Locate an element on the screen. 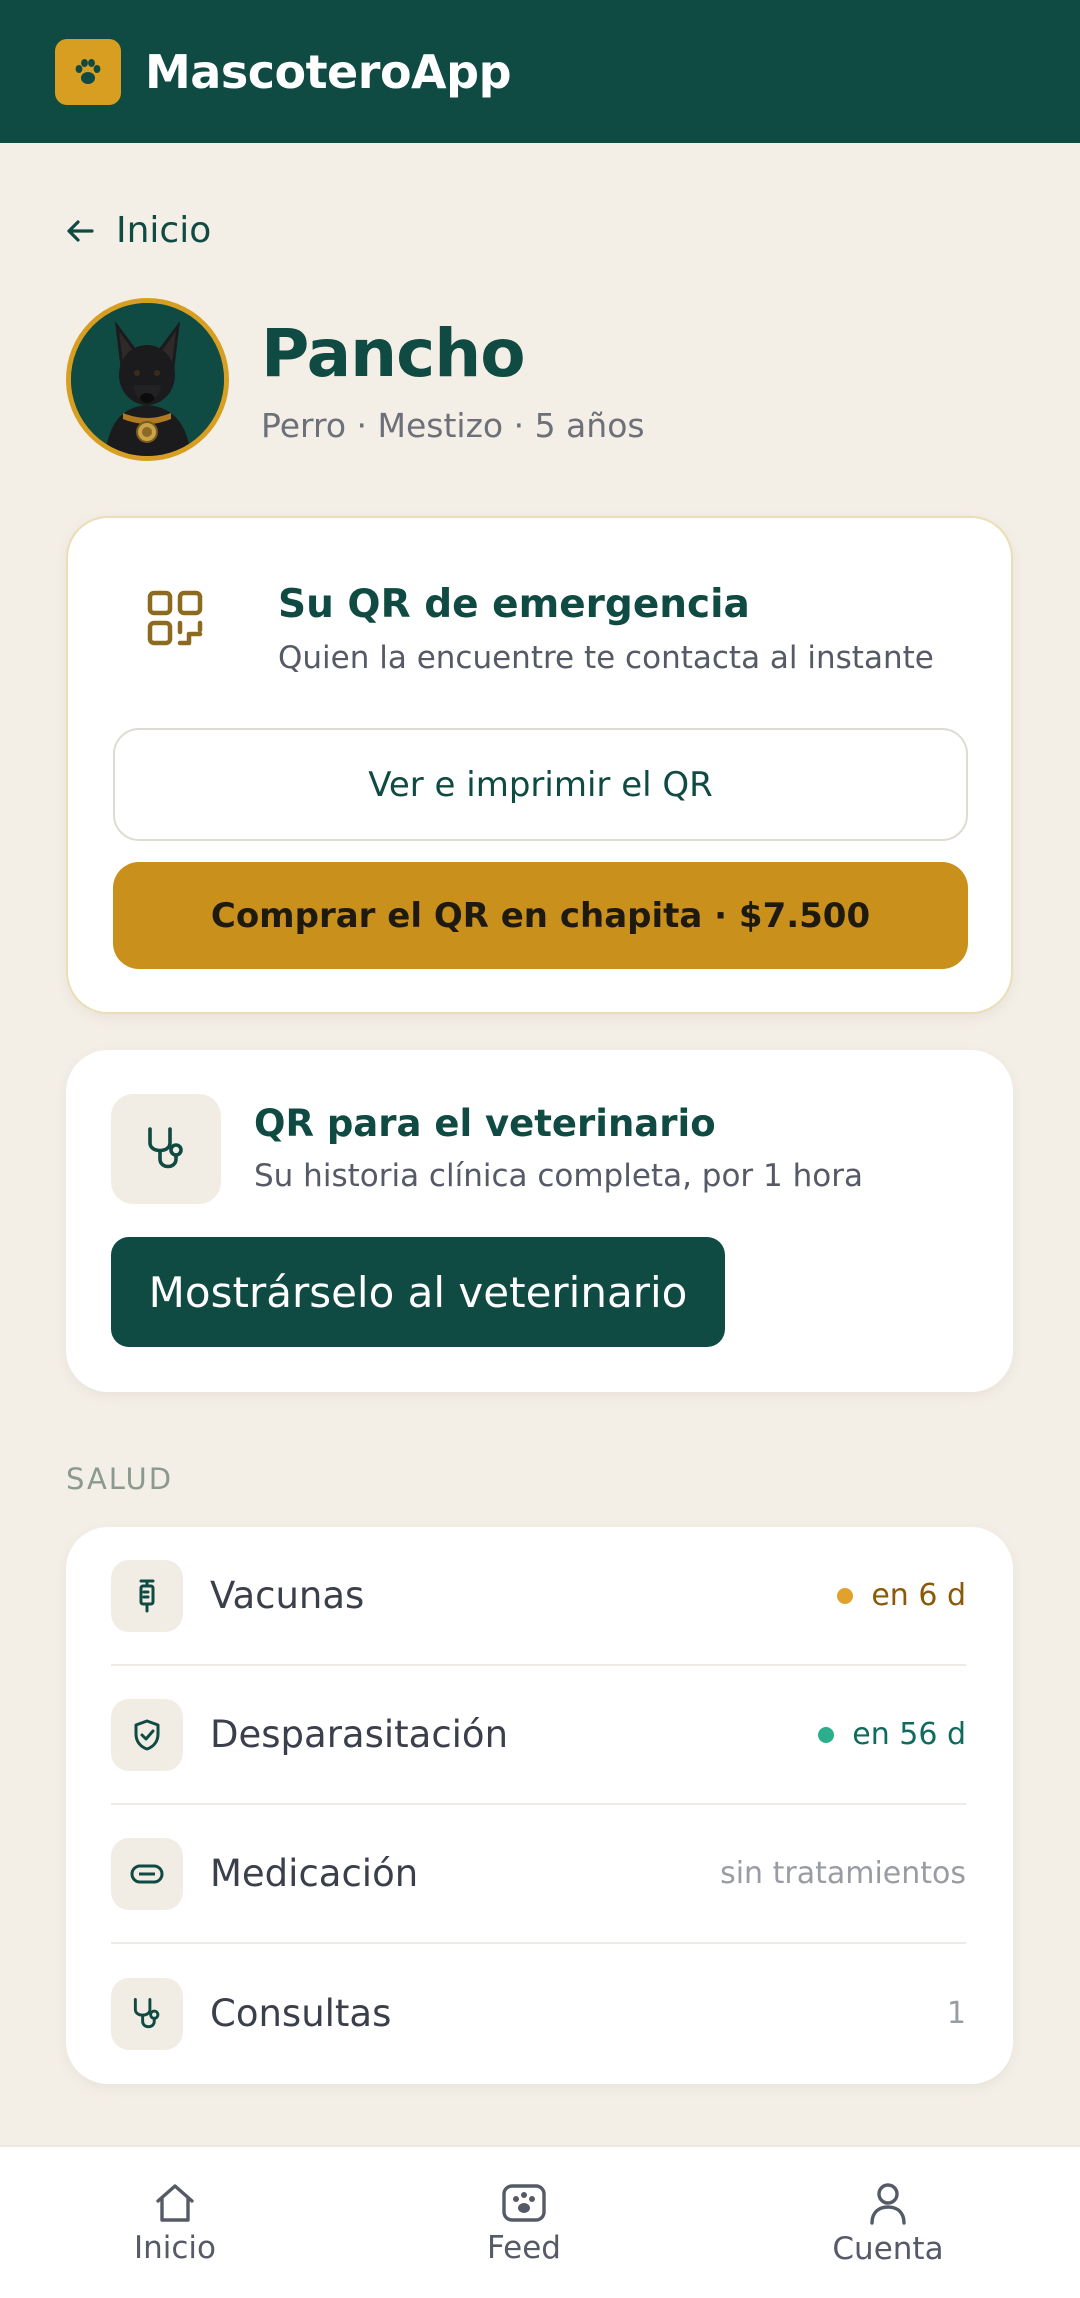  vet-qr-icon-tile is located at coordinates (166, 1149).